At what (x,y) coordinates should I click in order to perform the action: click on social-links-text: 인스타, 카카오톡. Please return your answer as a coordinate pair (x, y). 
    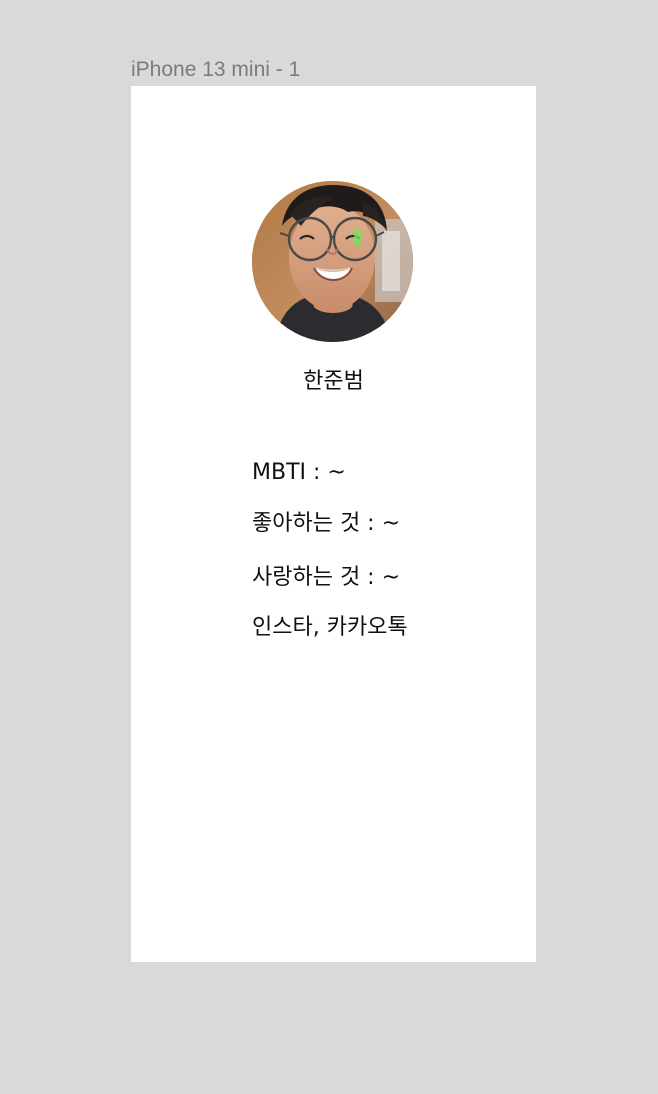
    Looking at the image, I should click on (330, 627).